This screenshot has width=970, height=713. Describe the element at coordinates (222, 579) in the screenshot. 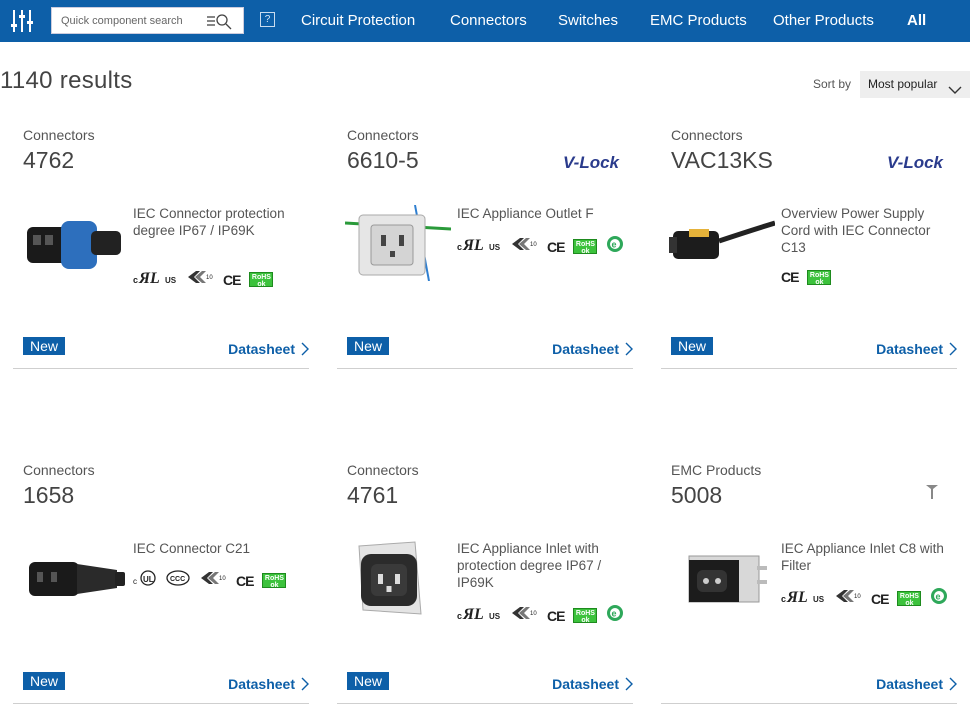

I see `svg-text: 10` at that location.